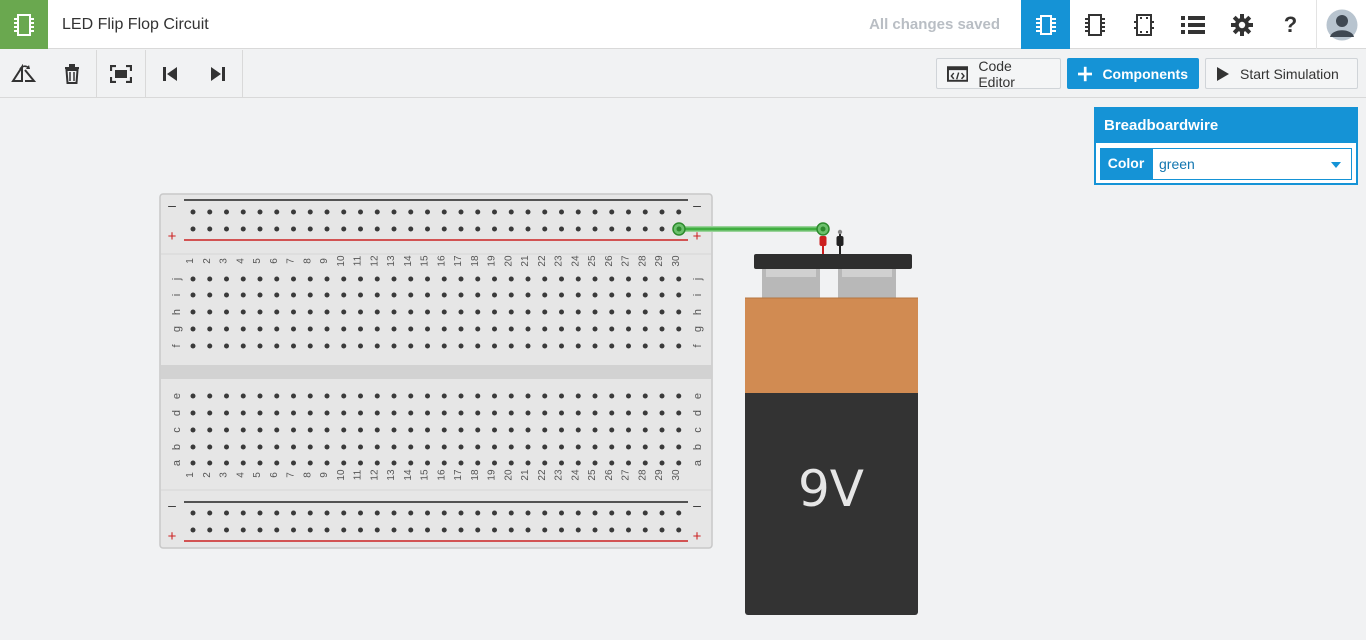 The height and width of the screenshot is (640, 1366). I want to click on help-icon: ?, so click(1290, 24).